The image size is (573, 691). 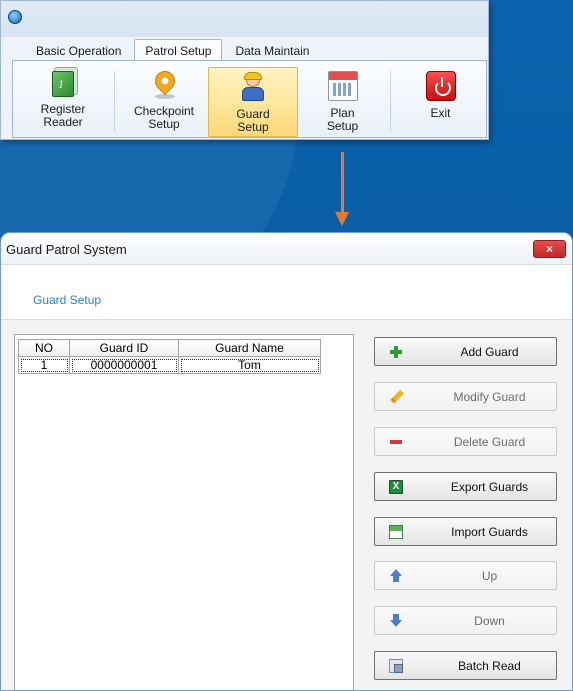 What do you see at coordinates (66, 249) in the screenshot?
I see `dialog-title: Guard Patrol System` at bounding box center [66, 249].